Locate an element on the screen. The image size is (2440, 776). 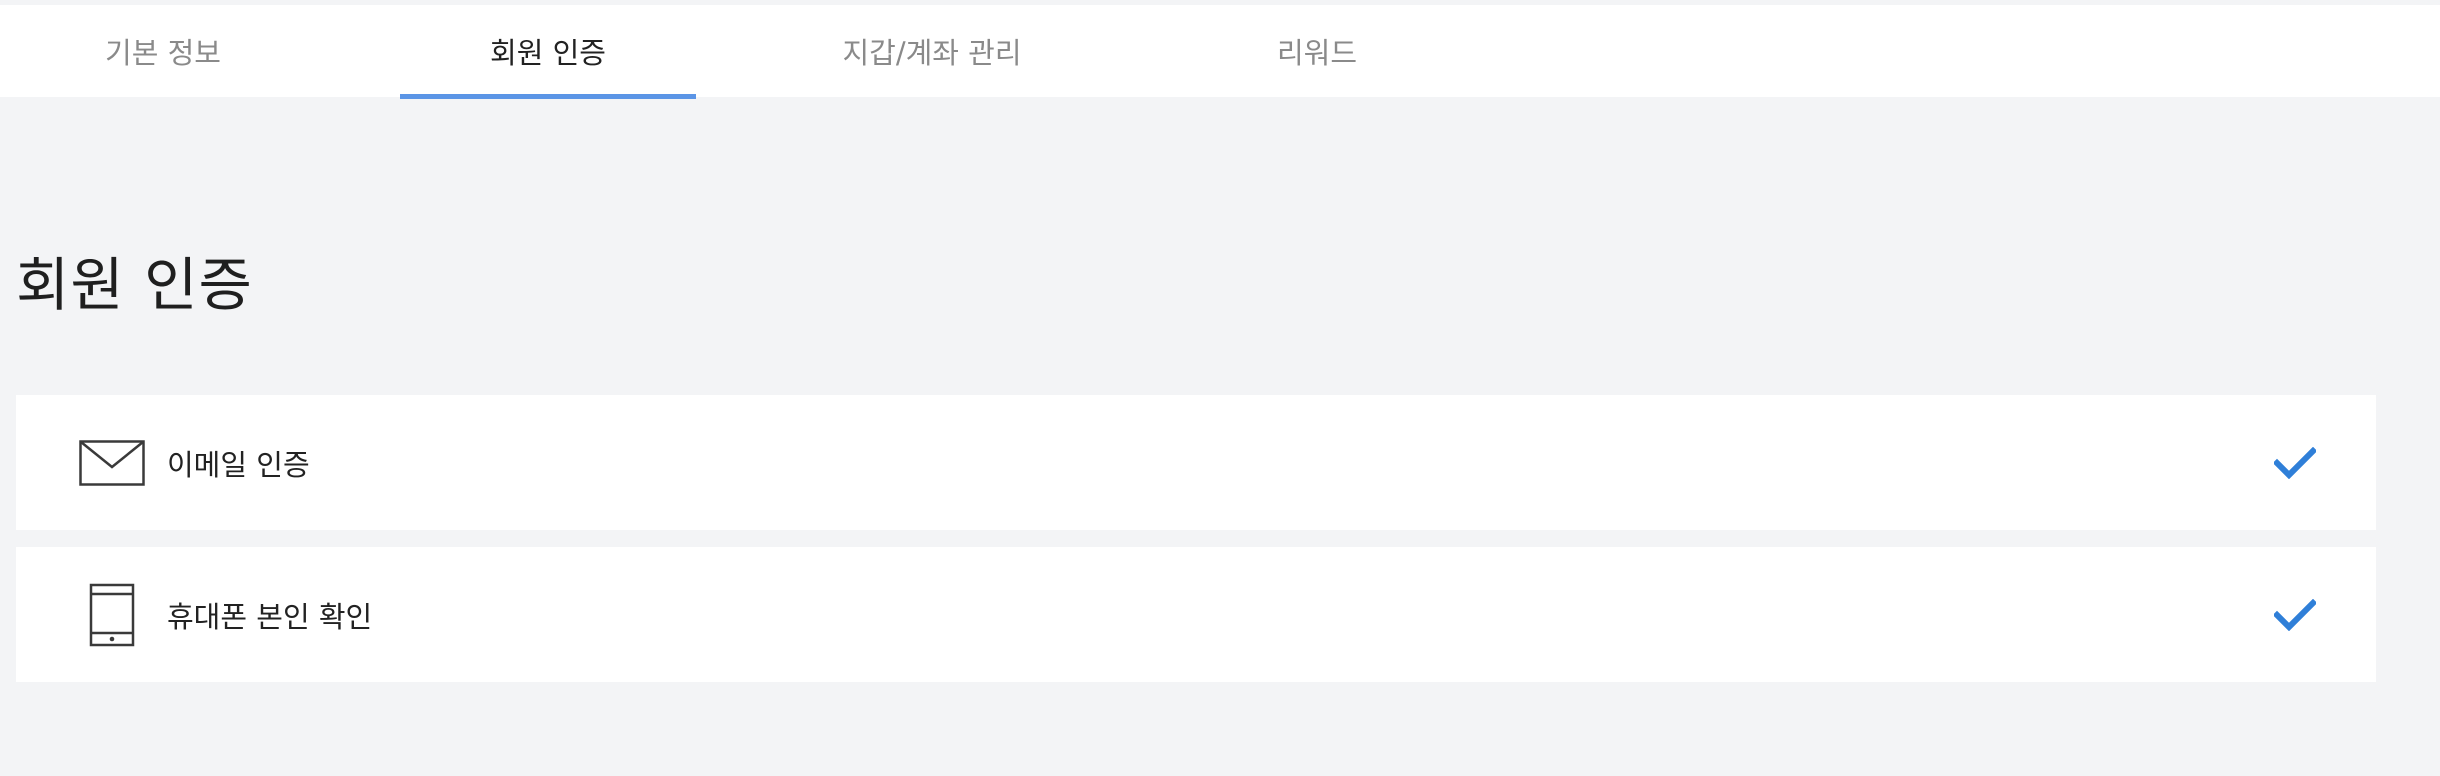
email-verification-label: 이메일 인증 is located at coordinates (238, 464).